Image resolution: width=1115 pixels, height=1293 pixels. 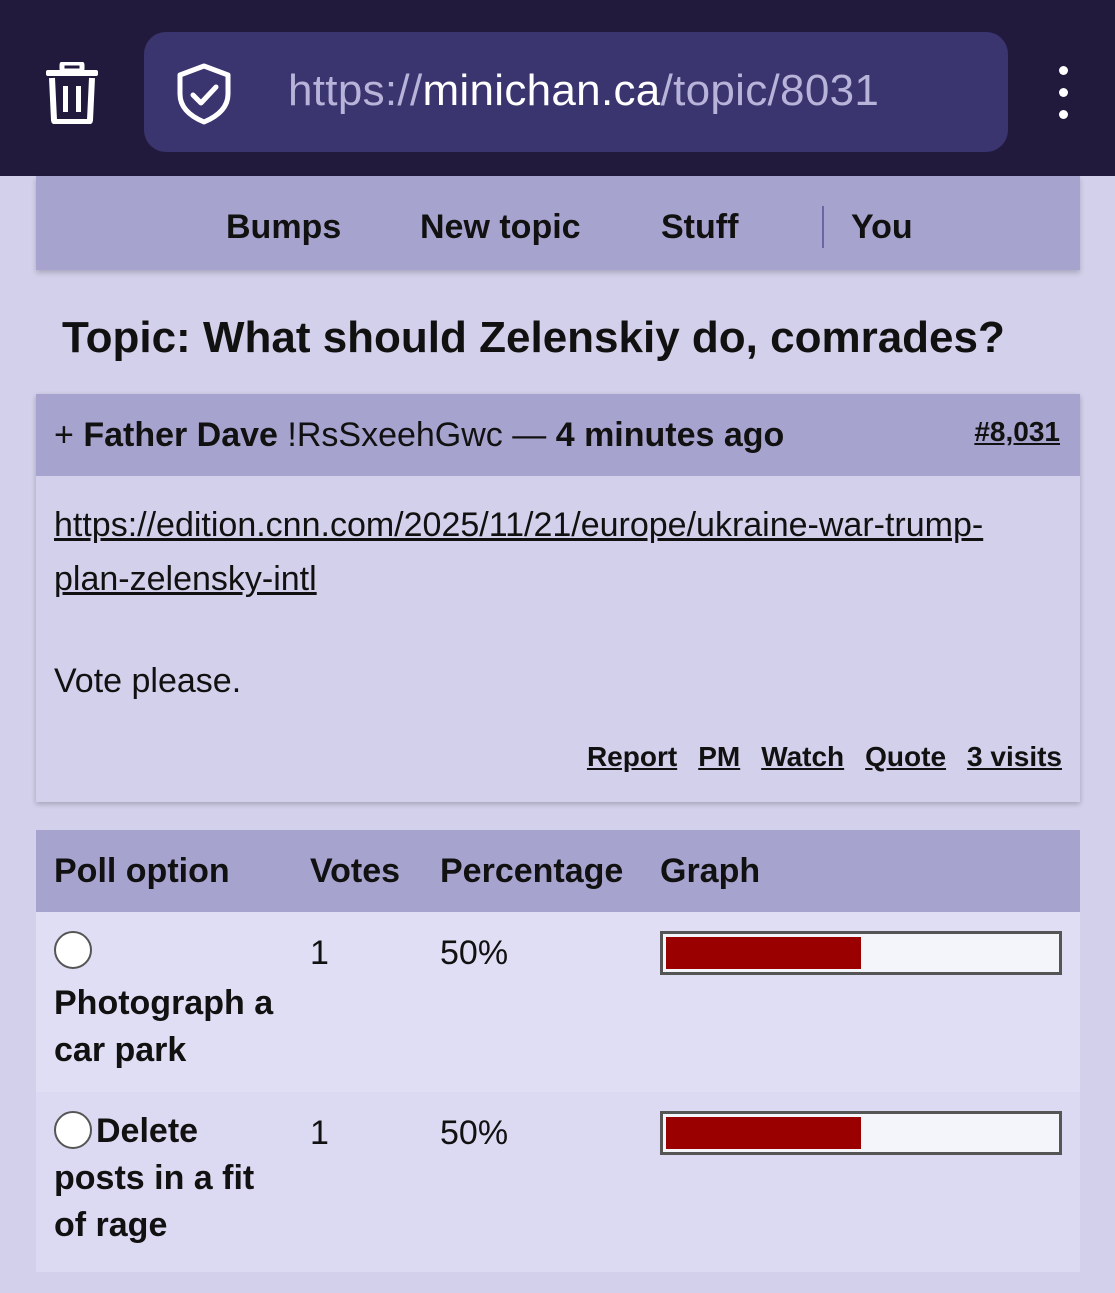 What do you see at coordinates (719, 756) in the screenshot?
I see `pm-link: PM` at bounding box center [719, 756].